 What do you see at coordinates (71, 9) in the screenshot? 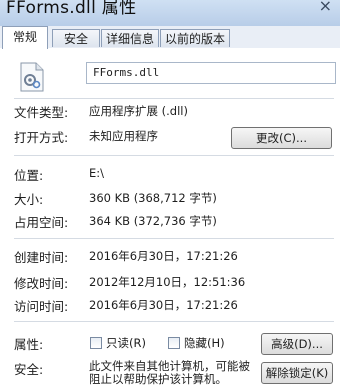
I see `window-title: FForms.dll 属性` at bounding box center [71, 9].